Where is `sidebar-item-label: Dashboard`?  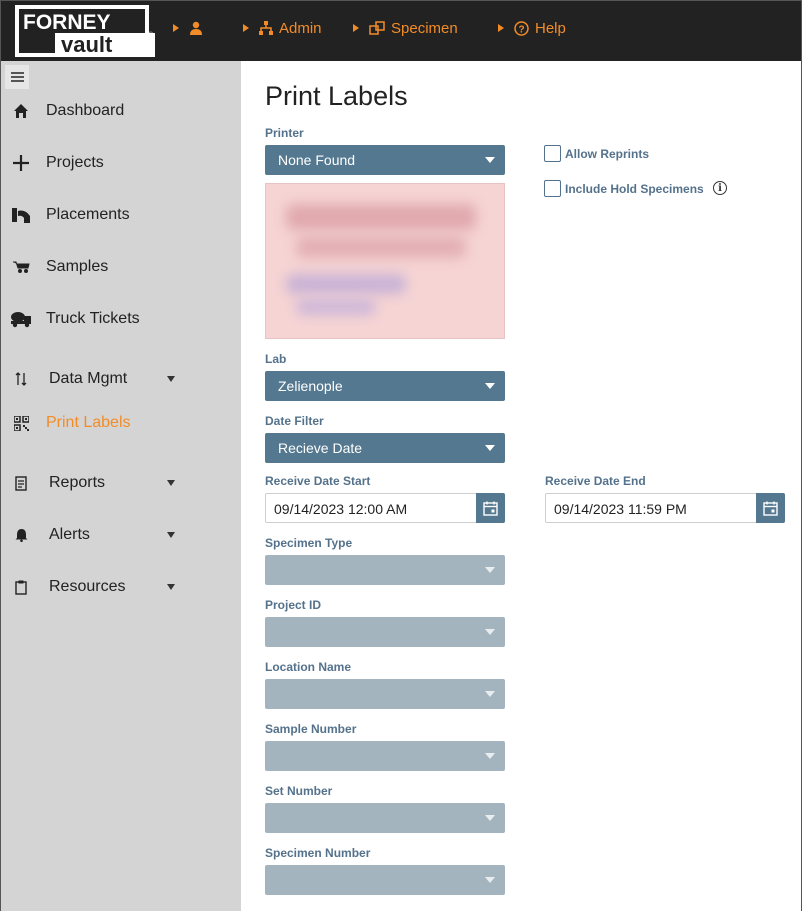 sidebar-item-label: Dashboard is located at coordinates (85, 110).